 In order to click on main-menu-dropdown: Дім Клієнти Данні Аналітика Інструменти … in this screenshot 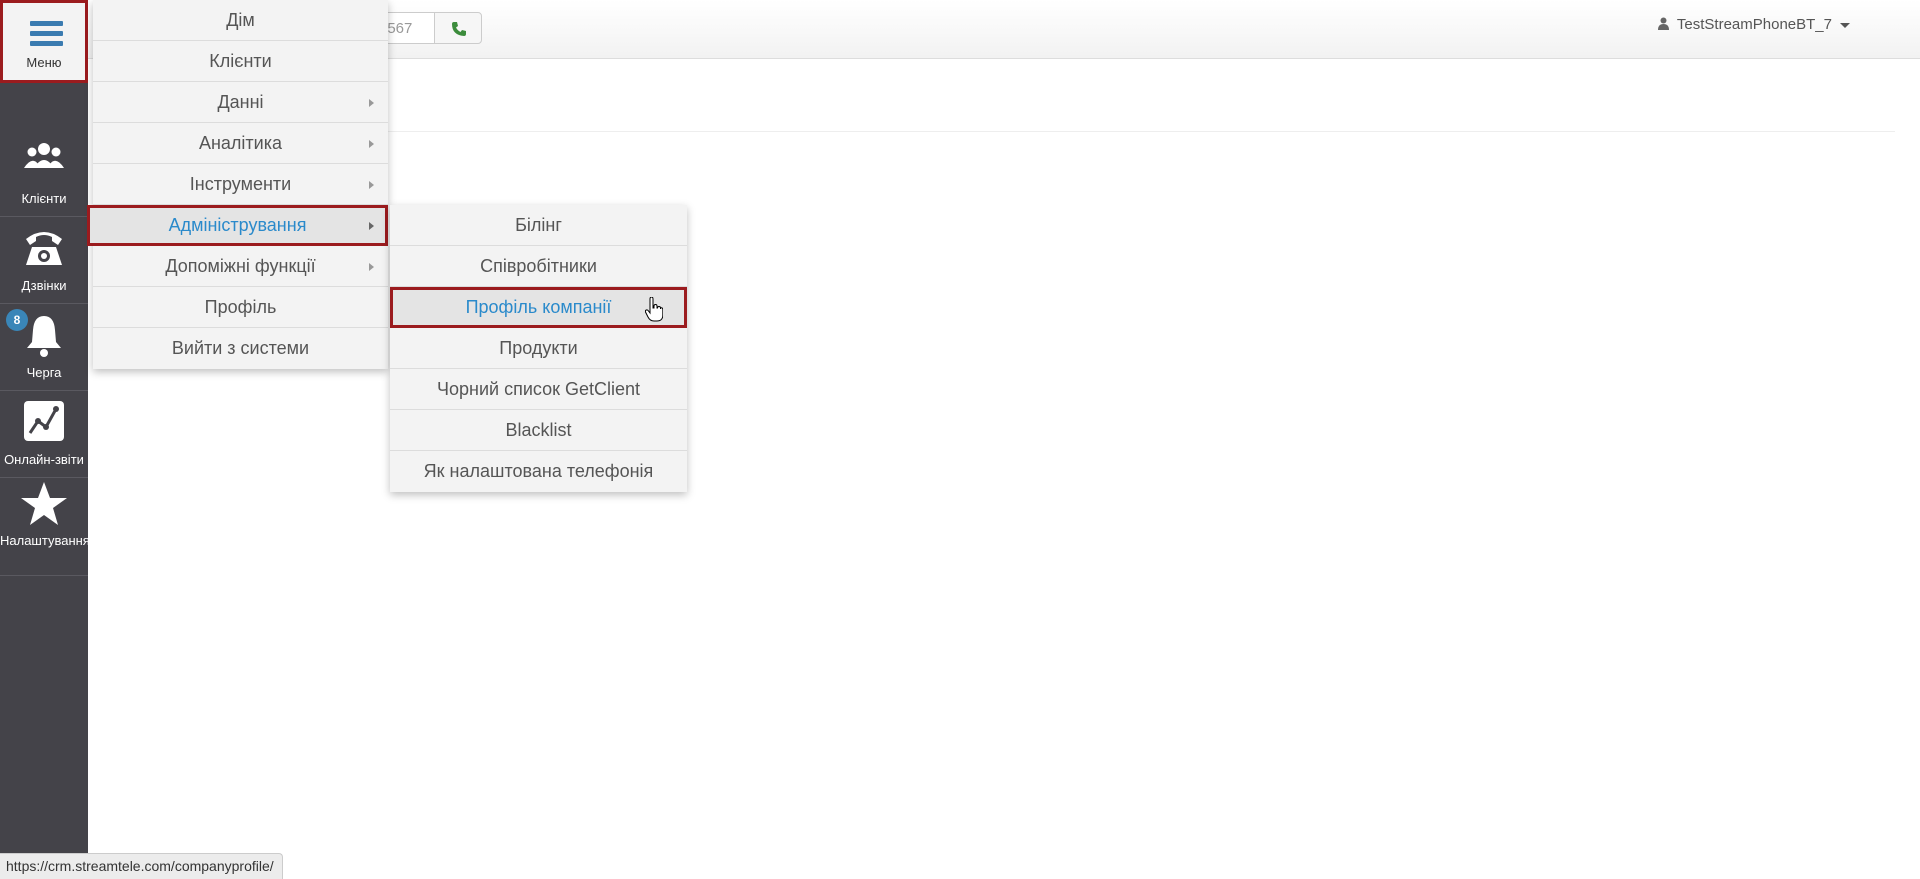, I will do `click(237, 184)`.